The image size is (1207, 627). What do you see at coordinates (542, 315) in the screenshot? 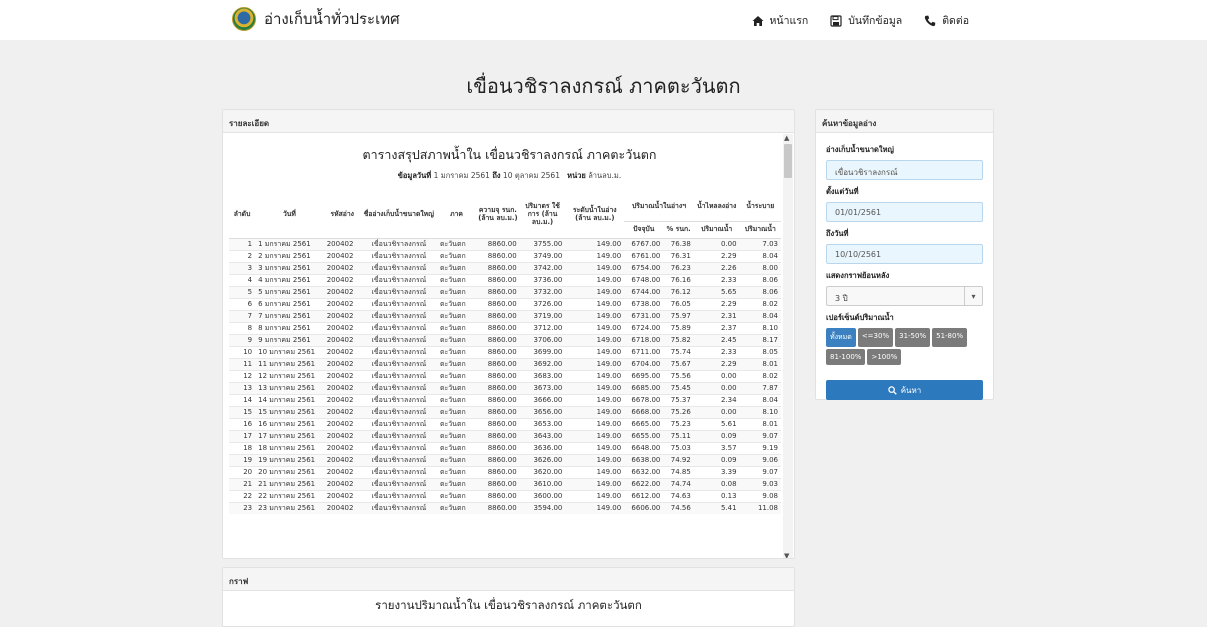
I see `row-usable: 3719.00` at bounding box center [542, 315].